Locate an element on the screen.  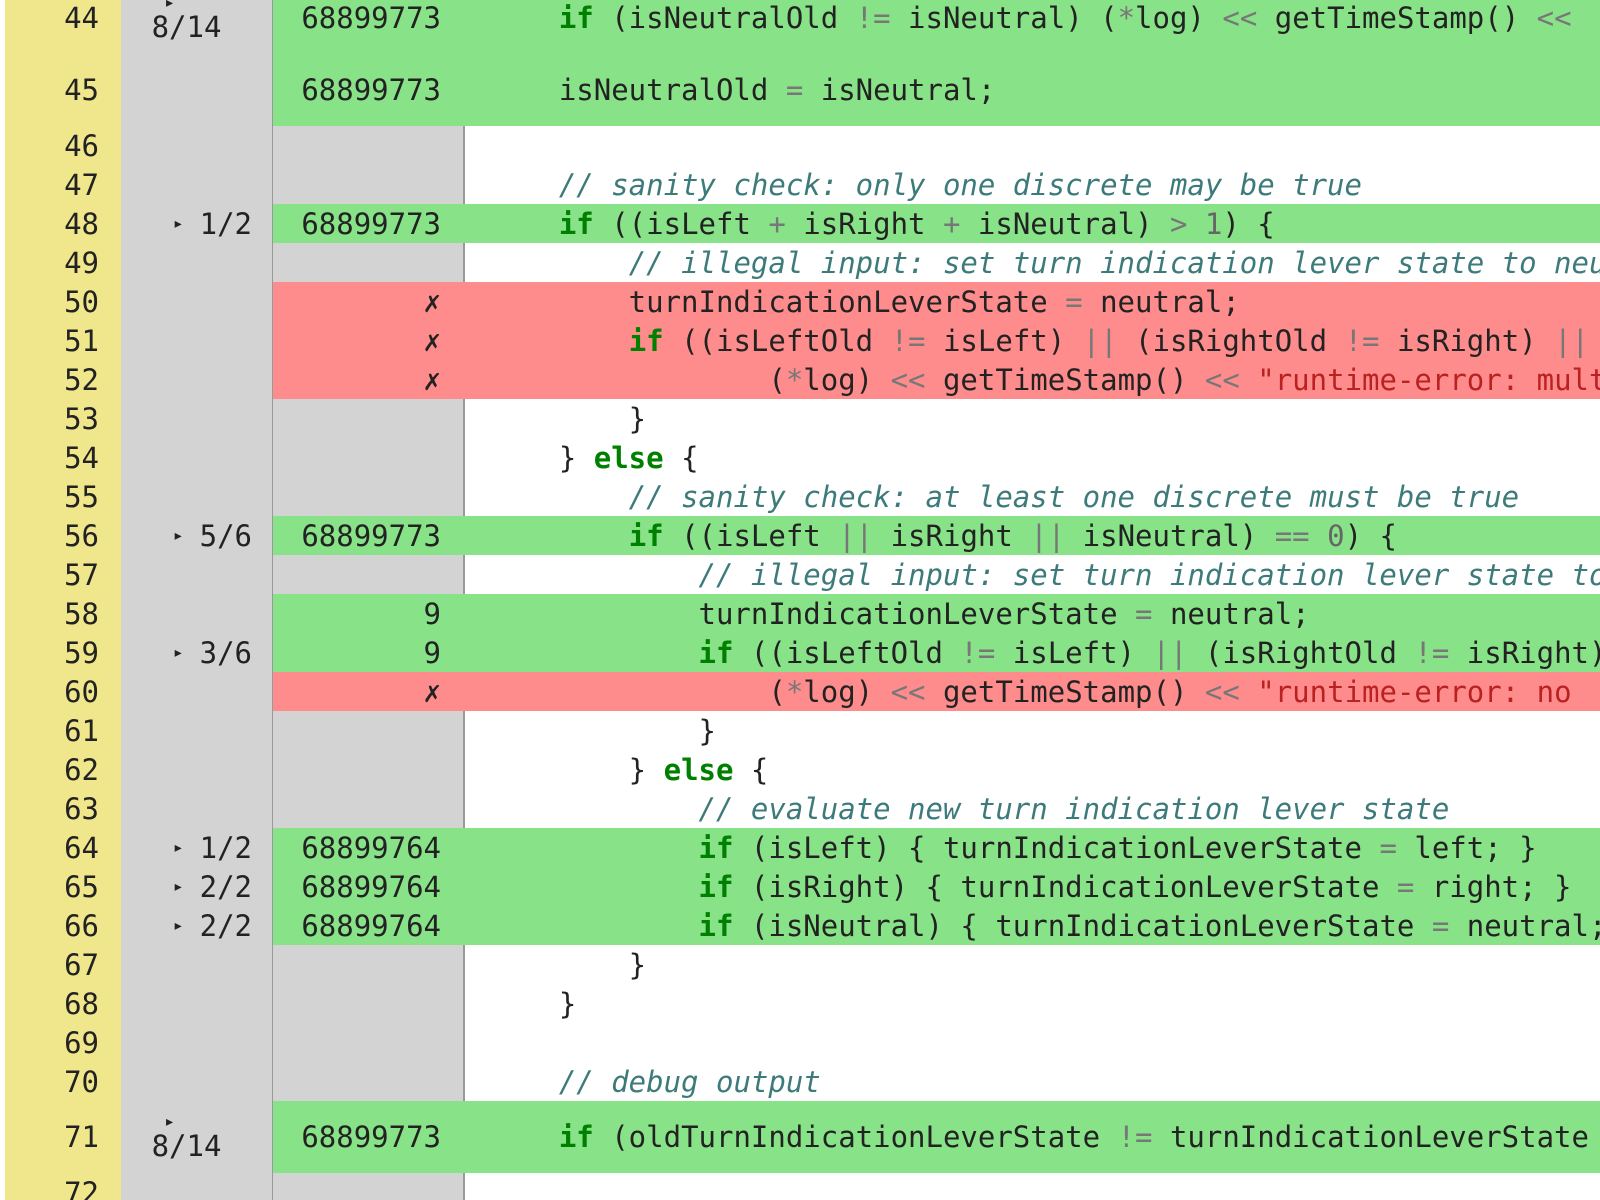
line-number: 53 is located at coordinates (81, 418).